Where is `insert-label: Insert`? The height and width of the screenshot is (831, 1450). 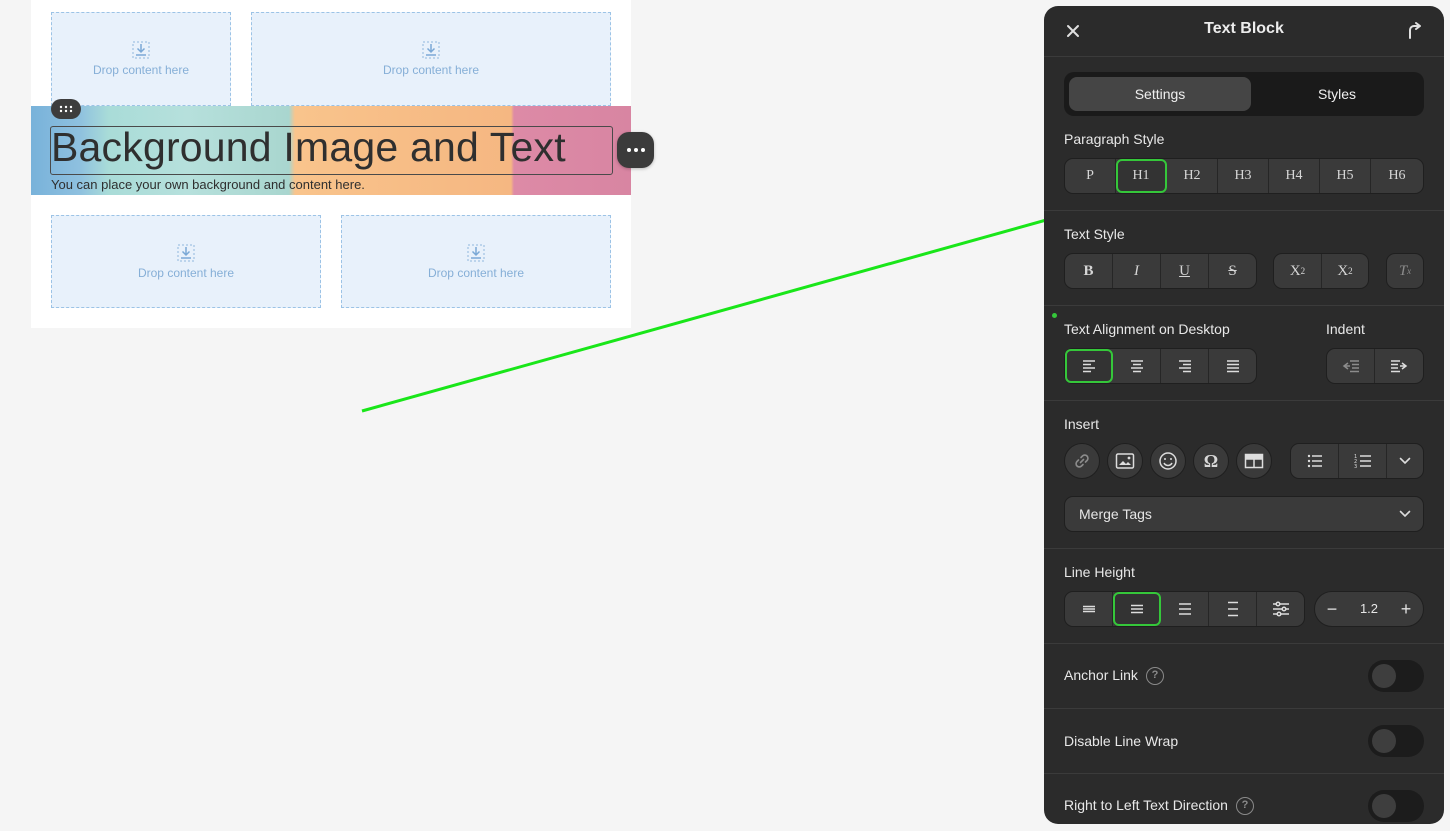 insert-label: Insert is located at coordinates (1082, 424).